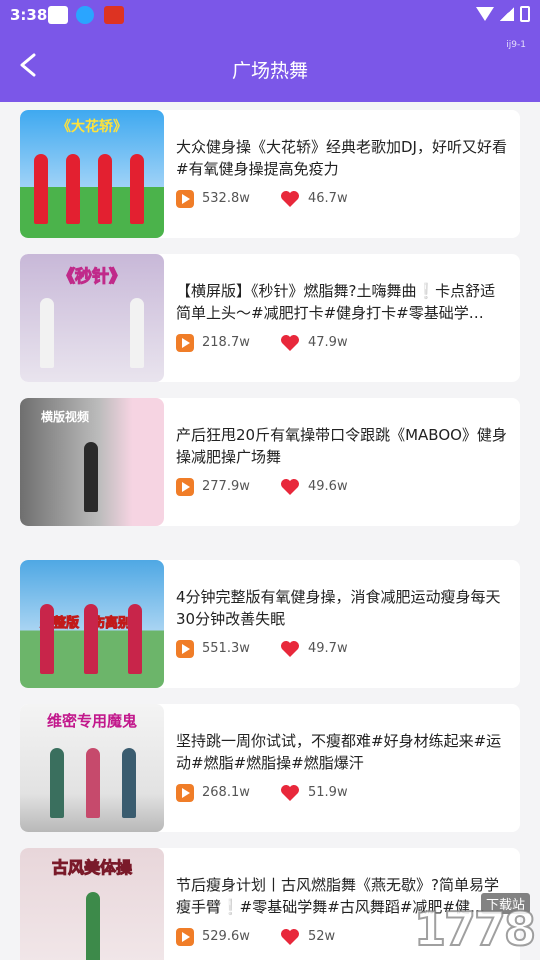 This screenshot has width=540, height=960. What do you see at coordinates (226, 936) in the screenshot?
I see `play-count: 529.6w` at bounding box center [226, 936].